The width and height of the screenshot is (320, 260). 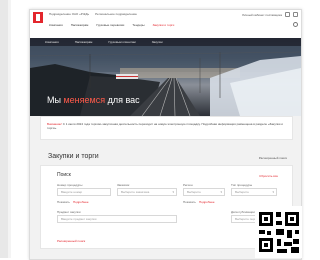 What do you see at coordinates (38, 17) in the screenshot?
I see `rzd-logo-icon` at bounding box center [38, 17].